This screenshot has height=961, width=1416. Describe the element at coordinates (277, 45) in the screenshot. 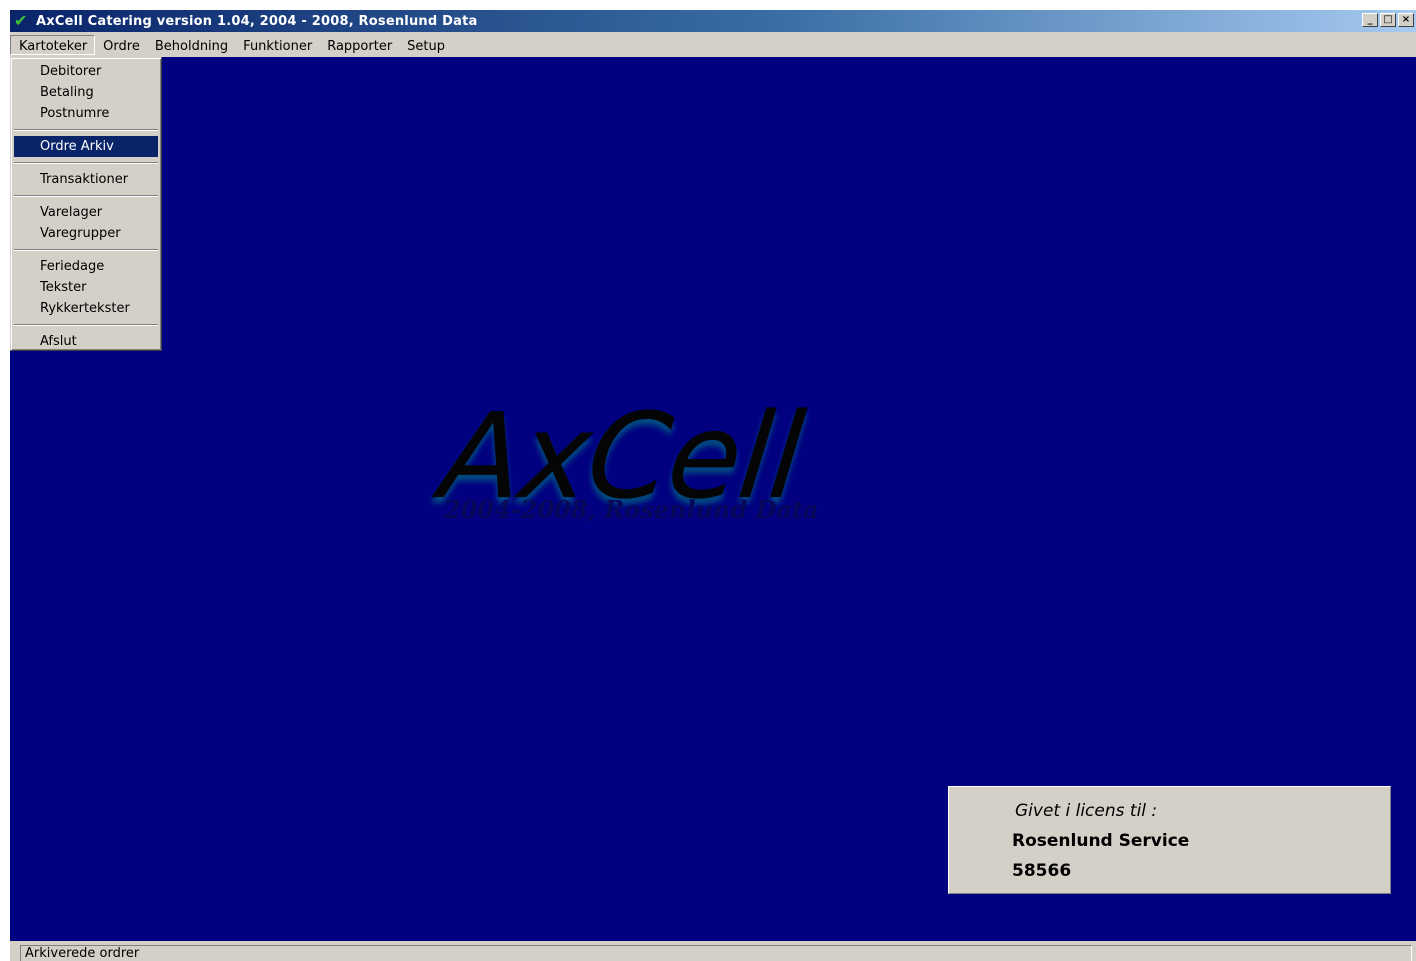

I see `menu-funktioner: Funktioner` at that location.